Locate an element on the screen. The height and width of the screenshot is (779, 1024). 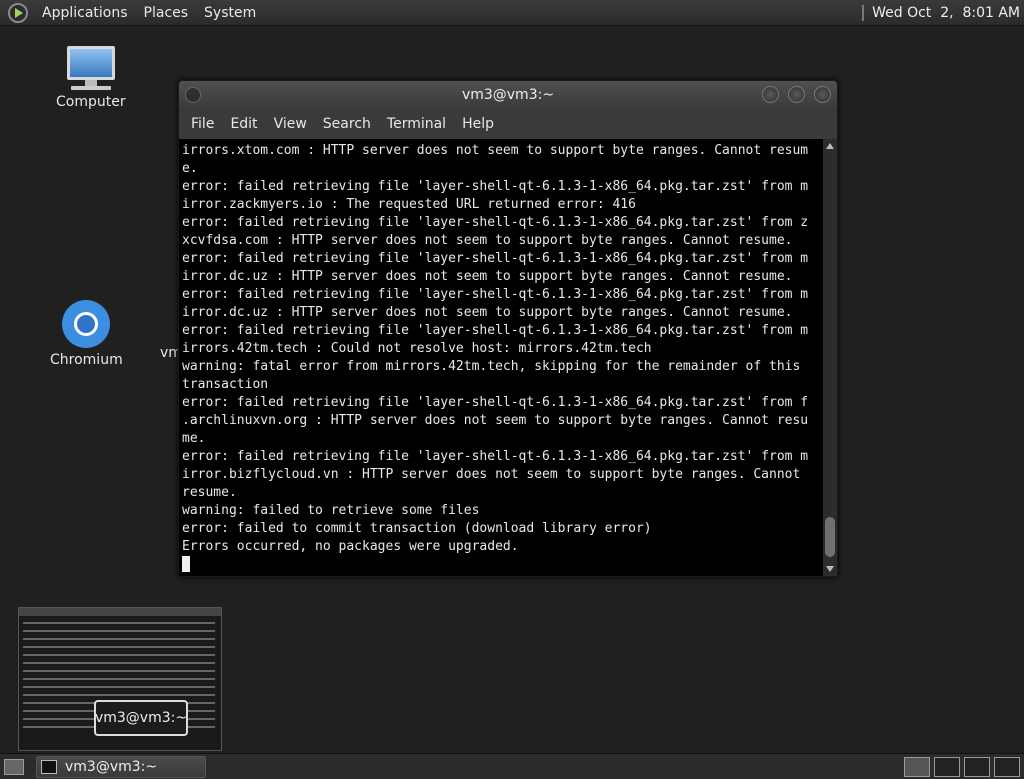
menu-edit: Edit is located at coordinates (243, 124).